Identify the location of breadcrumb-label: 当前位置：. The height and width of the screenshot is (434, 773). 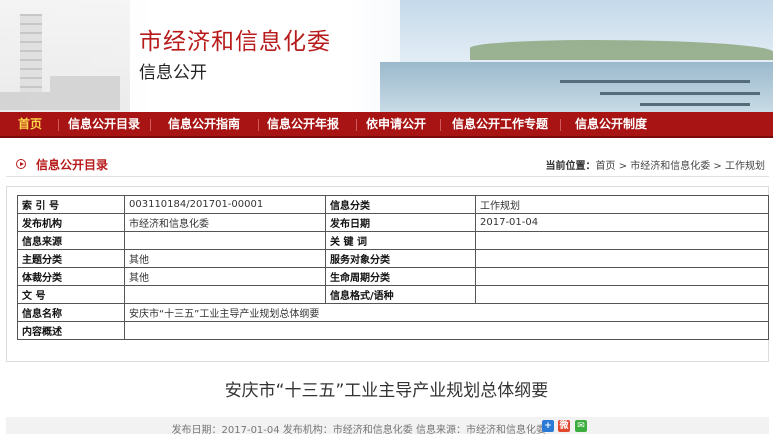
(570, 166).